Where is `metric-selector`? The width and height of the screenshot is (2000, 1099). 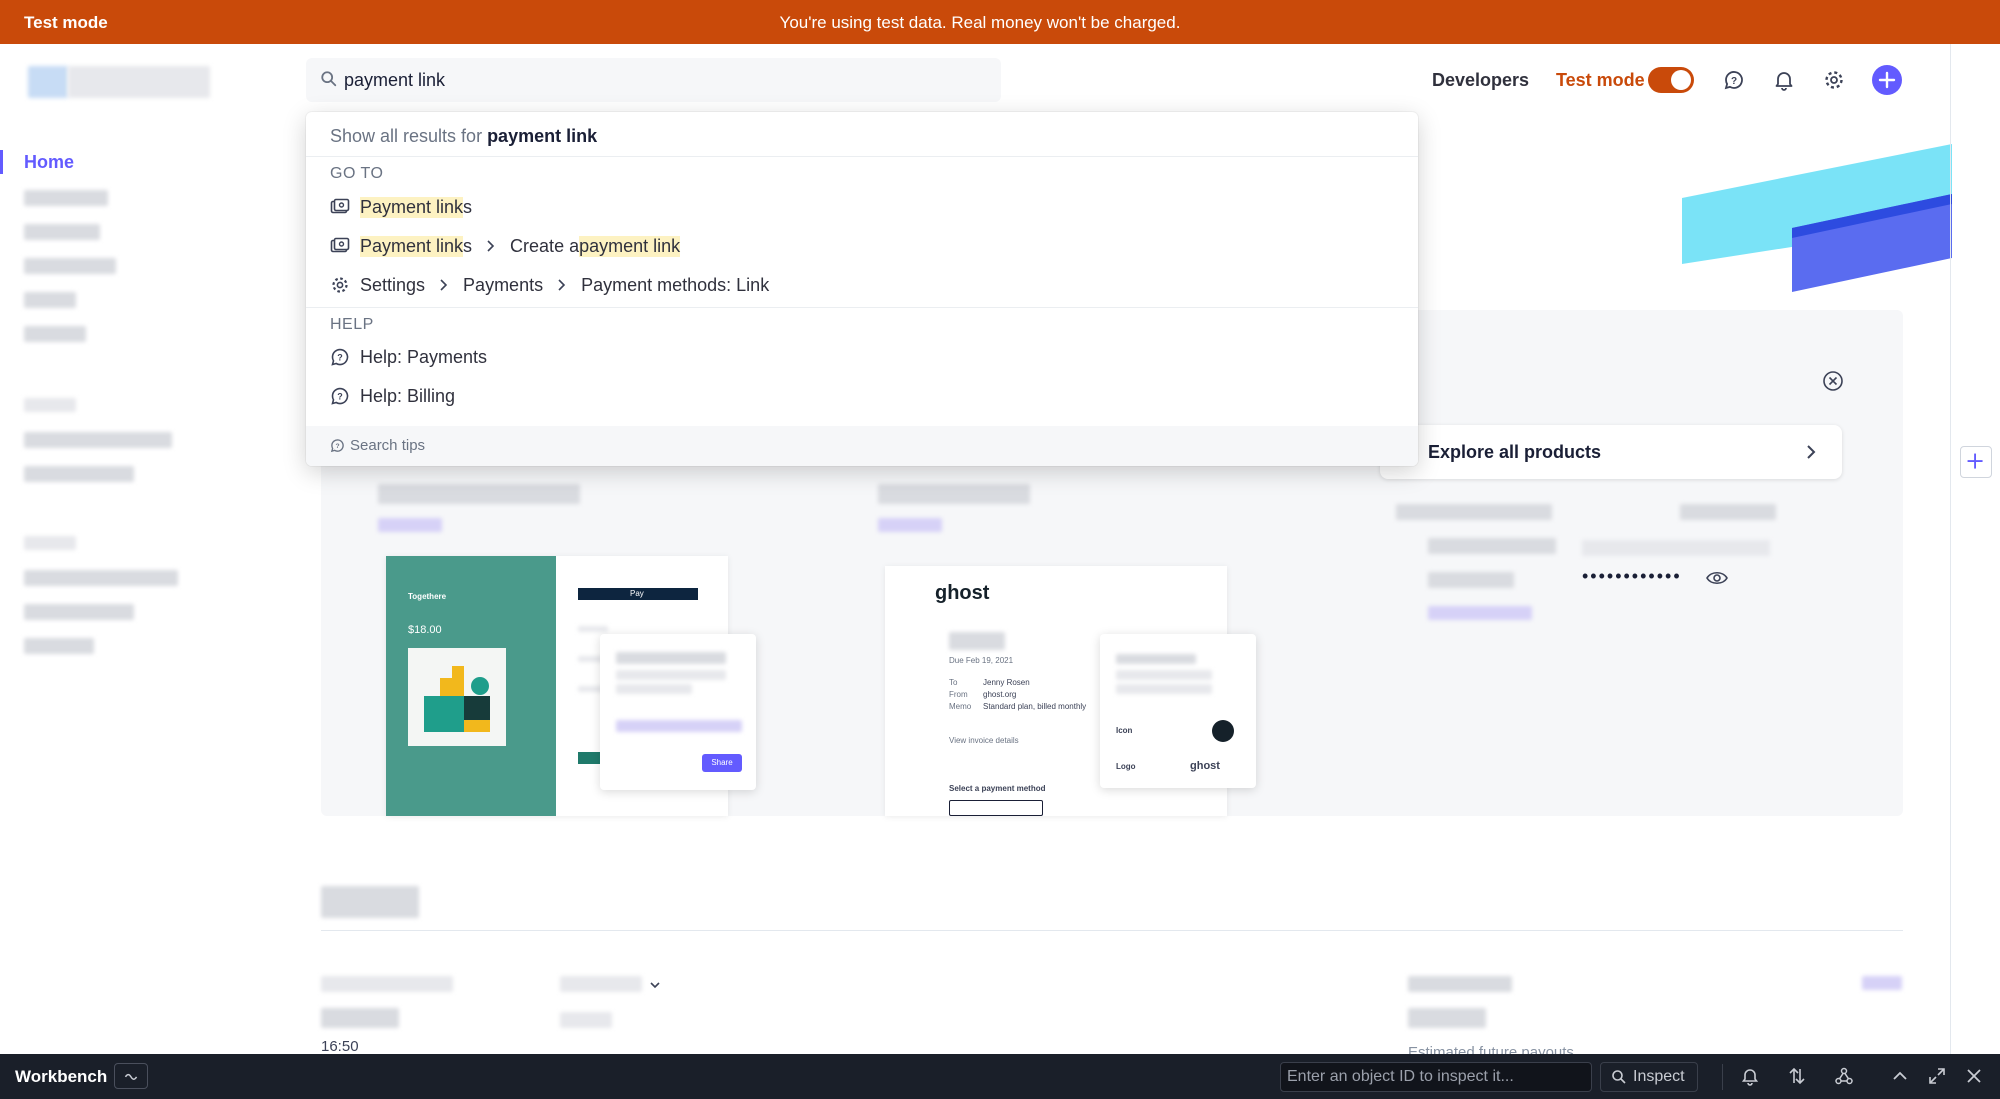
metric-selector is located at coordinates (601, 984).